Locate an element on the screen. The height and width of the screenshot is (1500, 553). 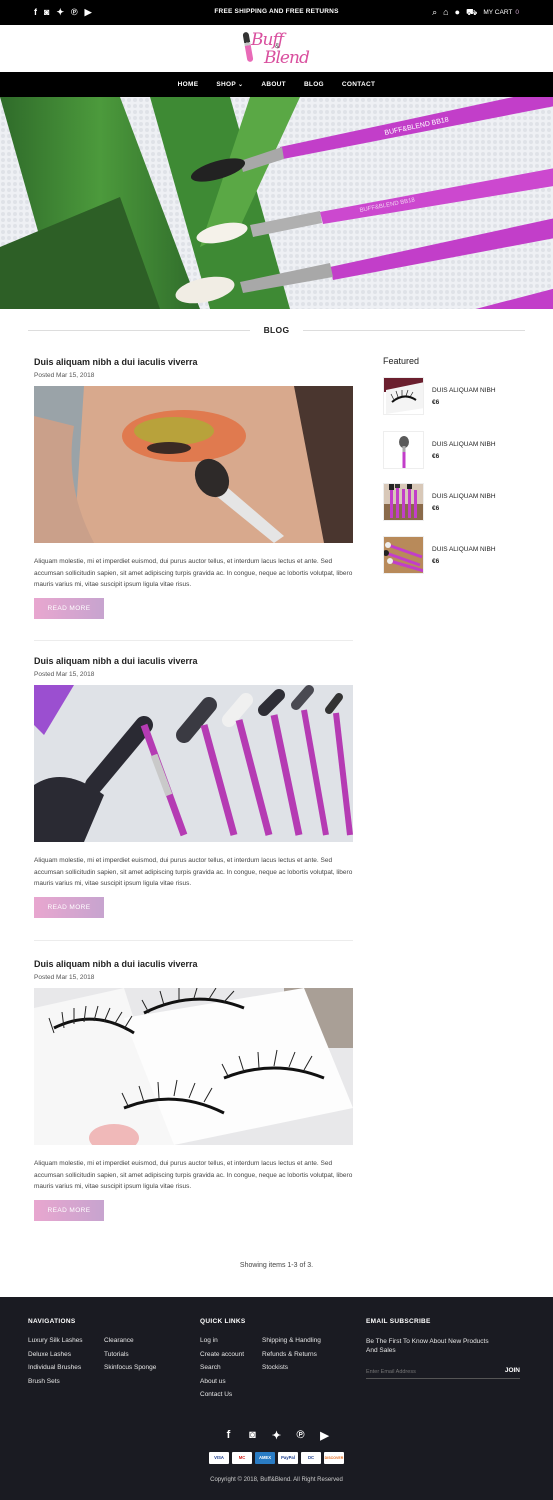
cart-icon: ⛟ is located at coordinates (471, 12).